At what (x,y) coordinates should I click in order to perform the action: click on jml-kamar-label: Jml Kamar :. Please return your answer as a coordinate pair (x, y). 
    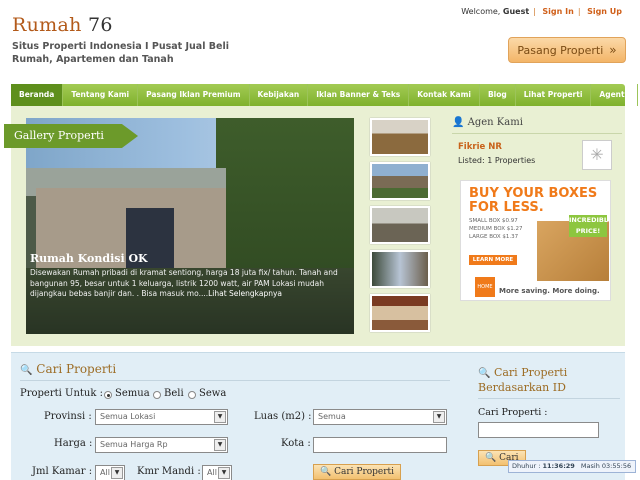
    Looking at the image, I should click on (62, 471).